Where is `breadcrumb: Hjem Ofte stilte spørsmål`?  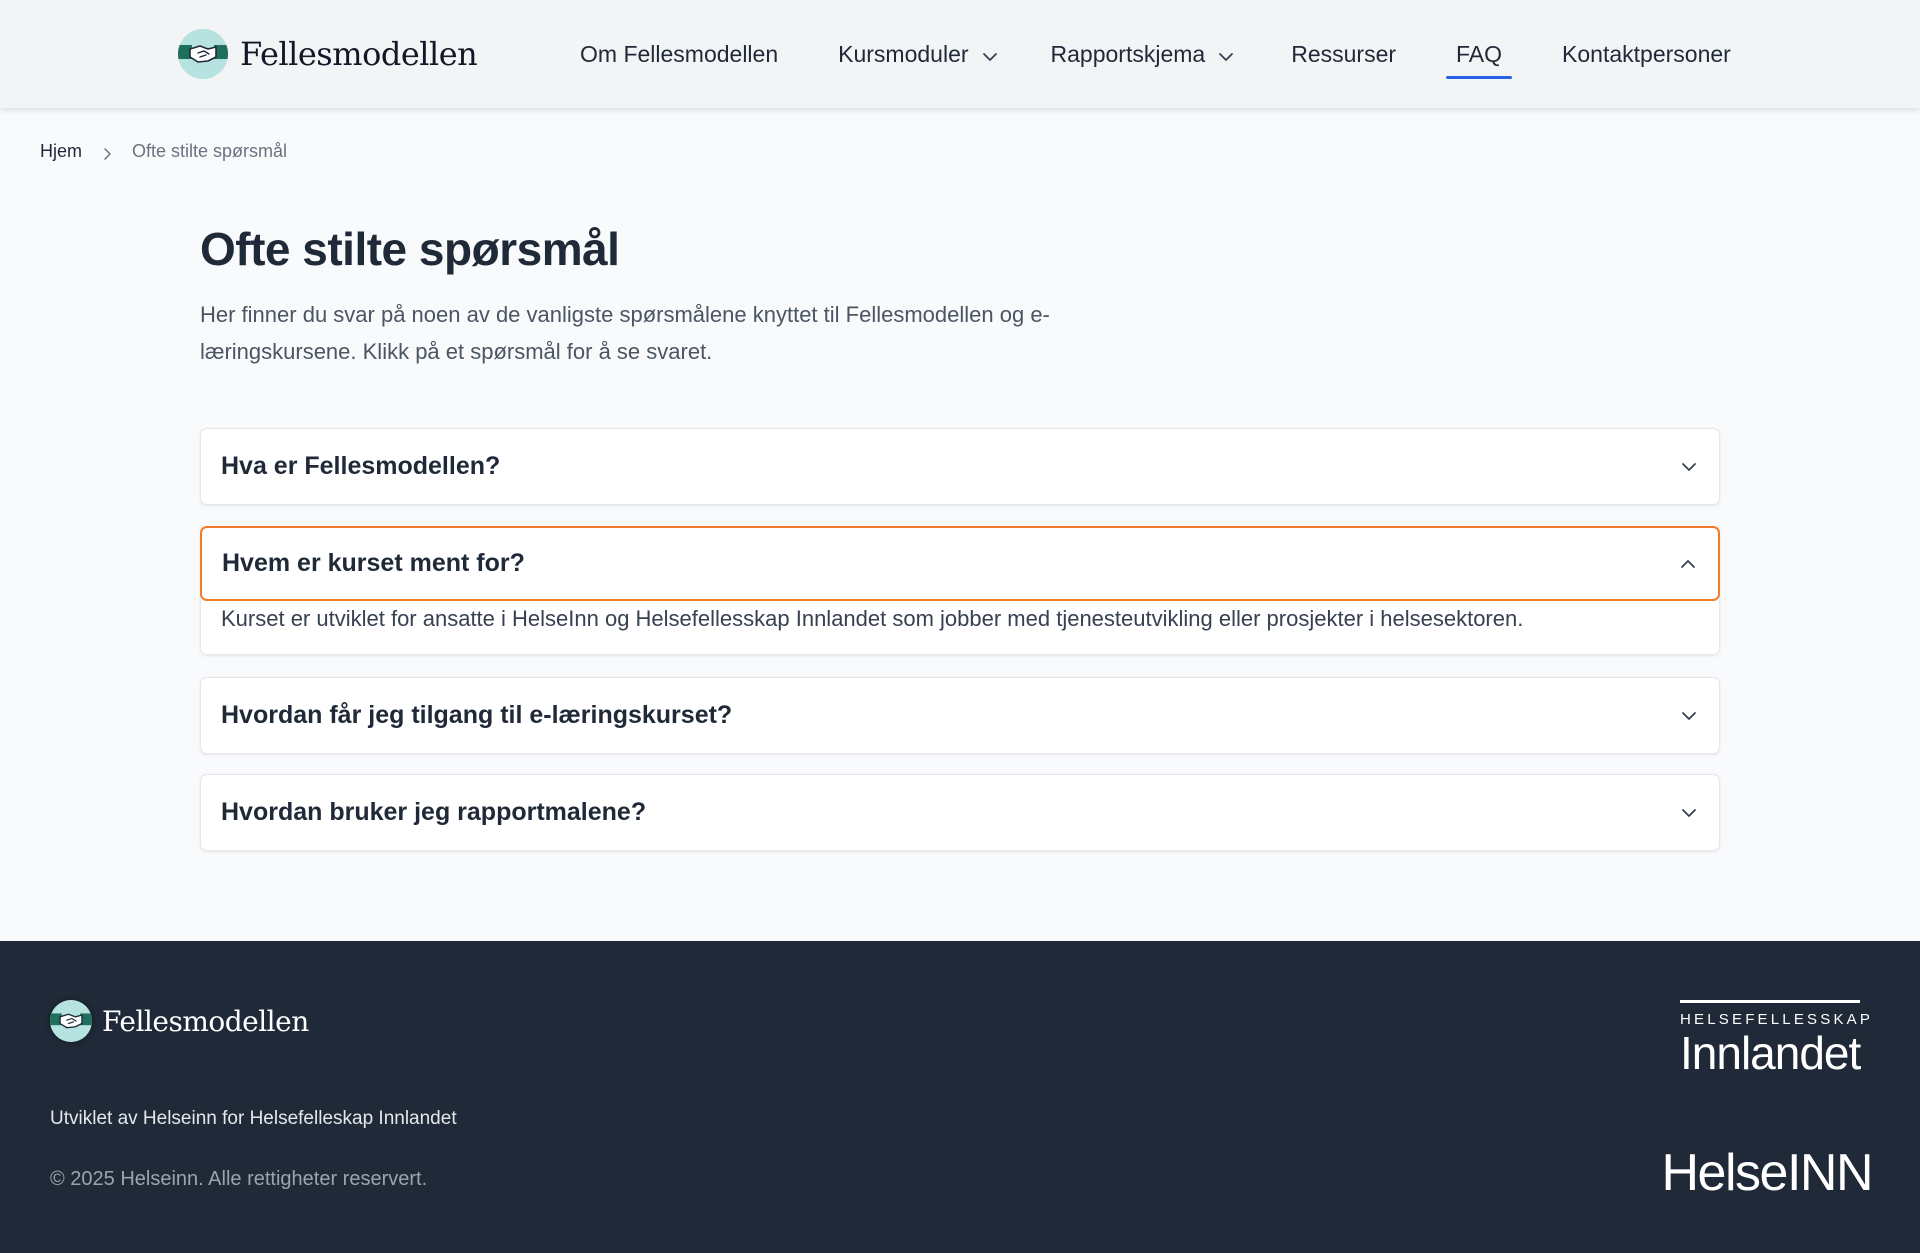 breadcrumb: Hjem Ofte stilte spørsmål is located at coordinates (163, 151).